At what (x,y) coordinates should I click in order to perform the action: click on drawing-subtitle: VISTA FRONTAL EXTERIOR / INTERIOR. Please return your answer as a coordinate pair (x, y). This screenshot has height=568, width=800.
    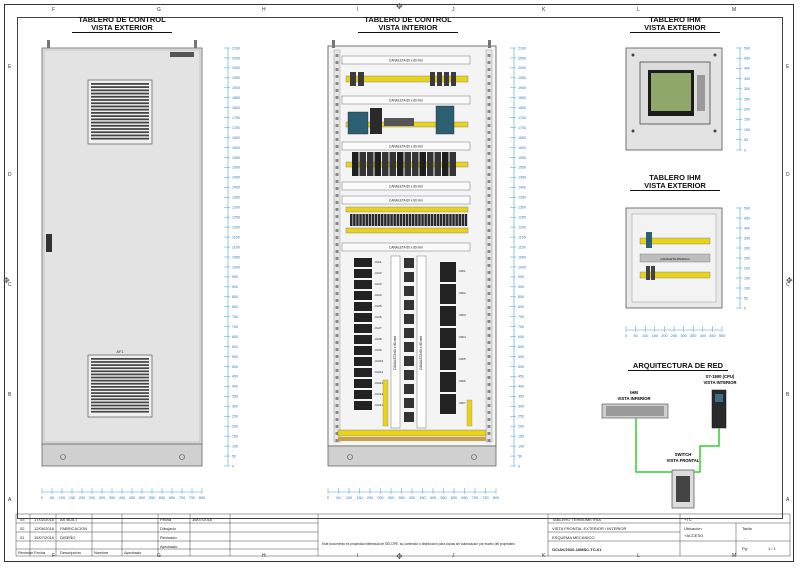
    Looking at the image, I should click on (589, 528).